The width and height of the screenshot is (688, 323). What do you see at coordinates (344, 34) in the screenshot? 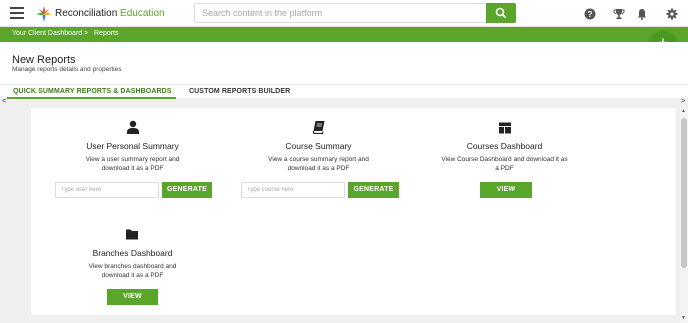
I see `breadcrumb: Your Client Dashboard > Reports` at bounding box center [344, 34].